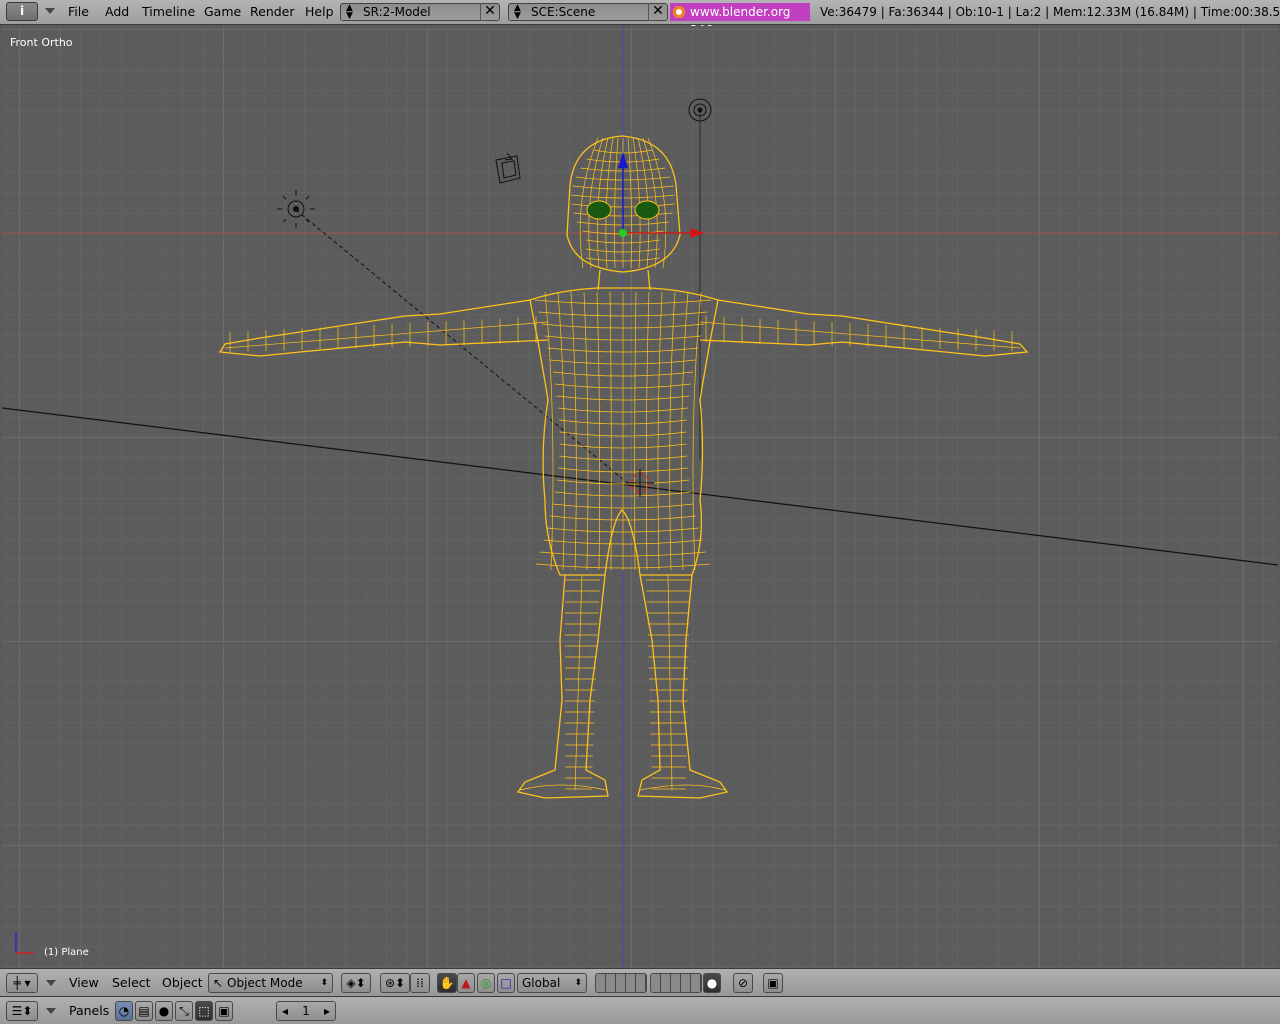 Image resolution: width=1280 pixels, height=1024 pixels. I want to click on lamp-icon, so click(296, 209).